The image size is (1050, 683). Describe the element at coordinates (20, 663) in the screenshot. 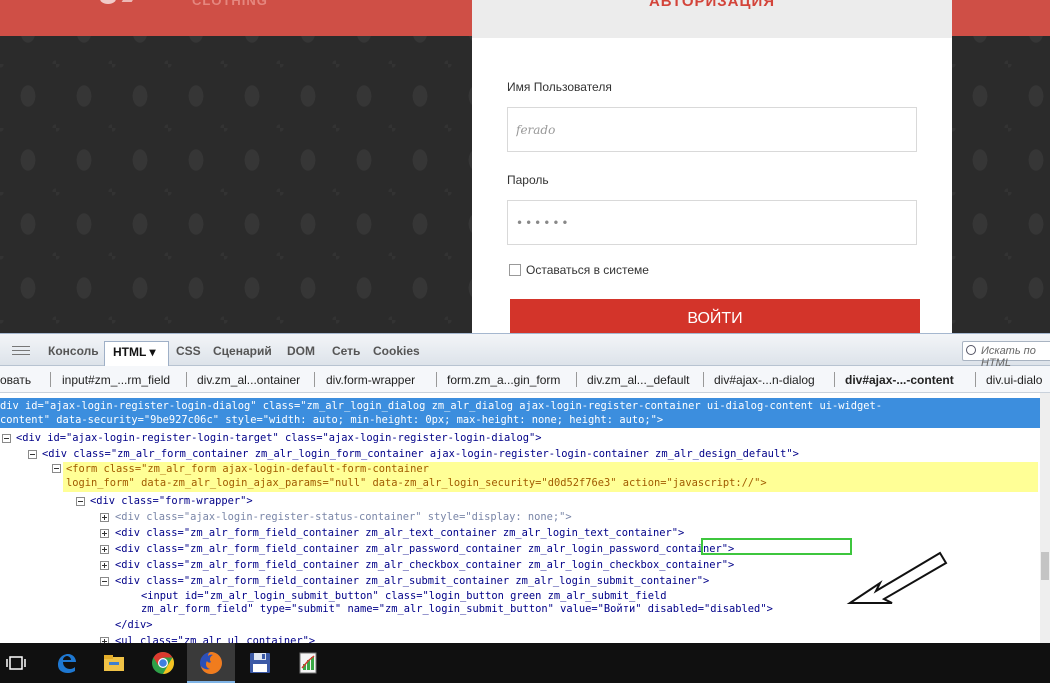

I see `task-view-icon` at that location.